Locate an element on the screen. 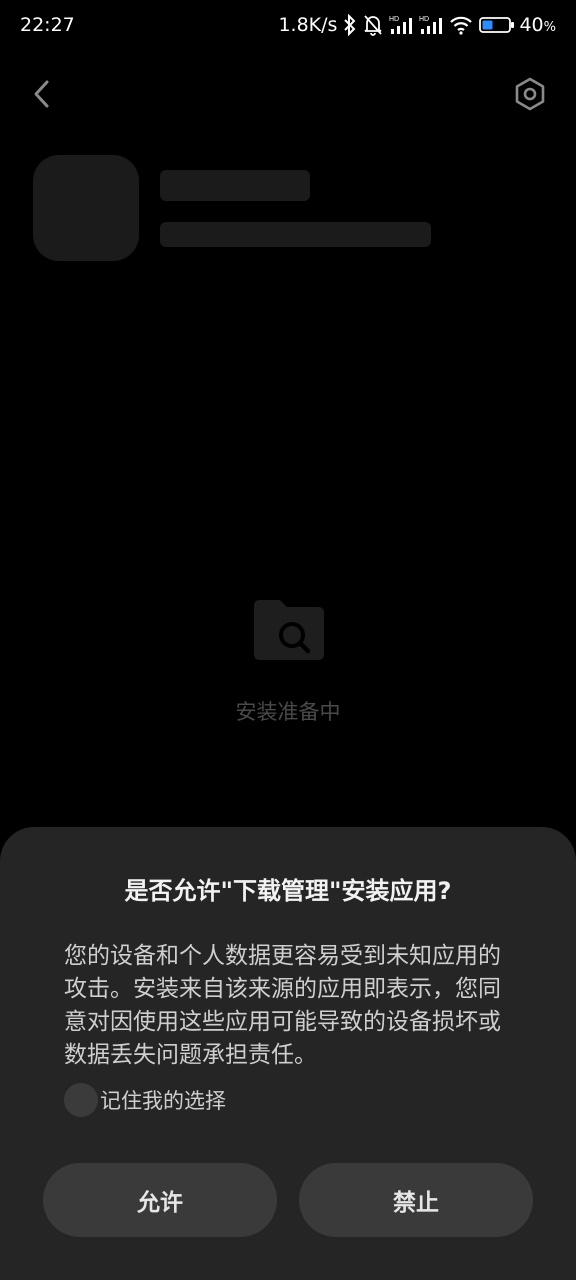 The height and width of the screenshot is (1280, 576). status-time: 22:27 is located at coordinates (47, 25).